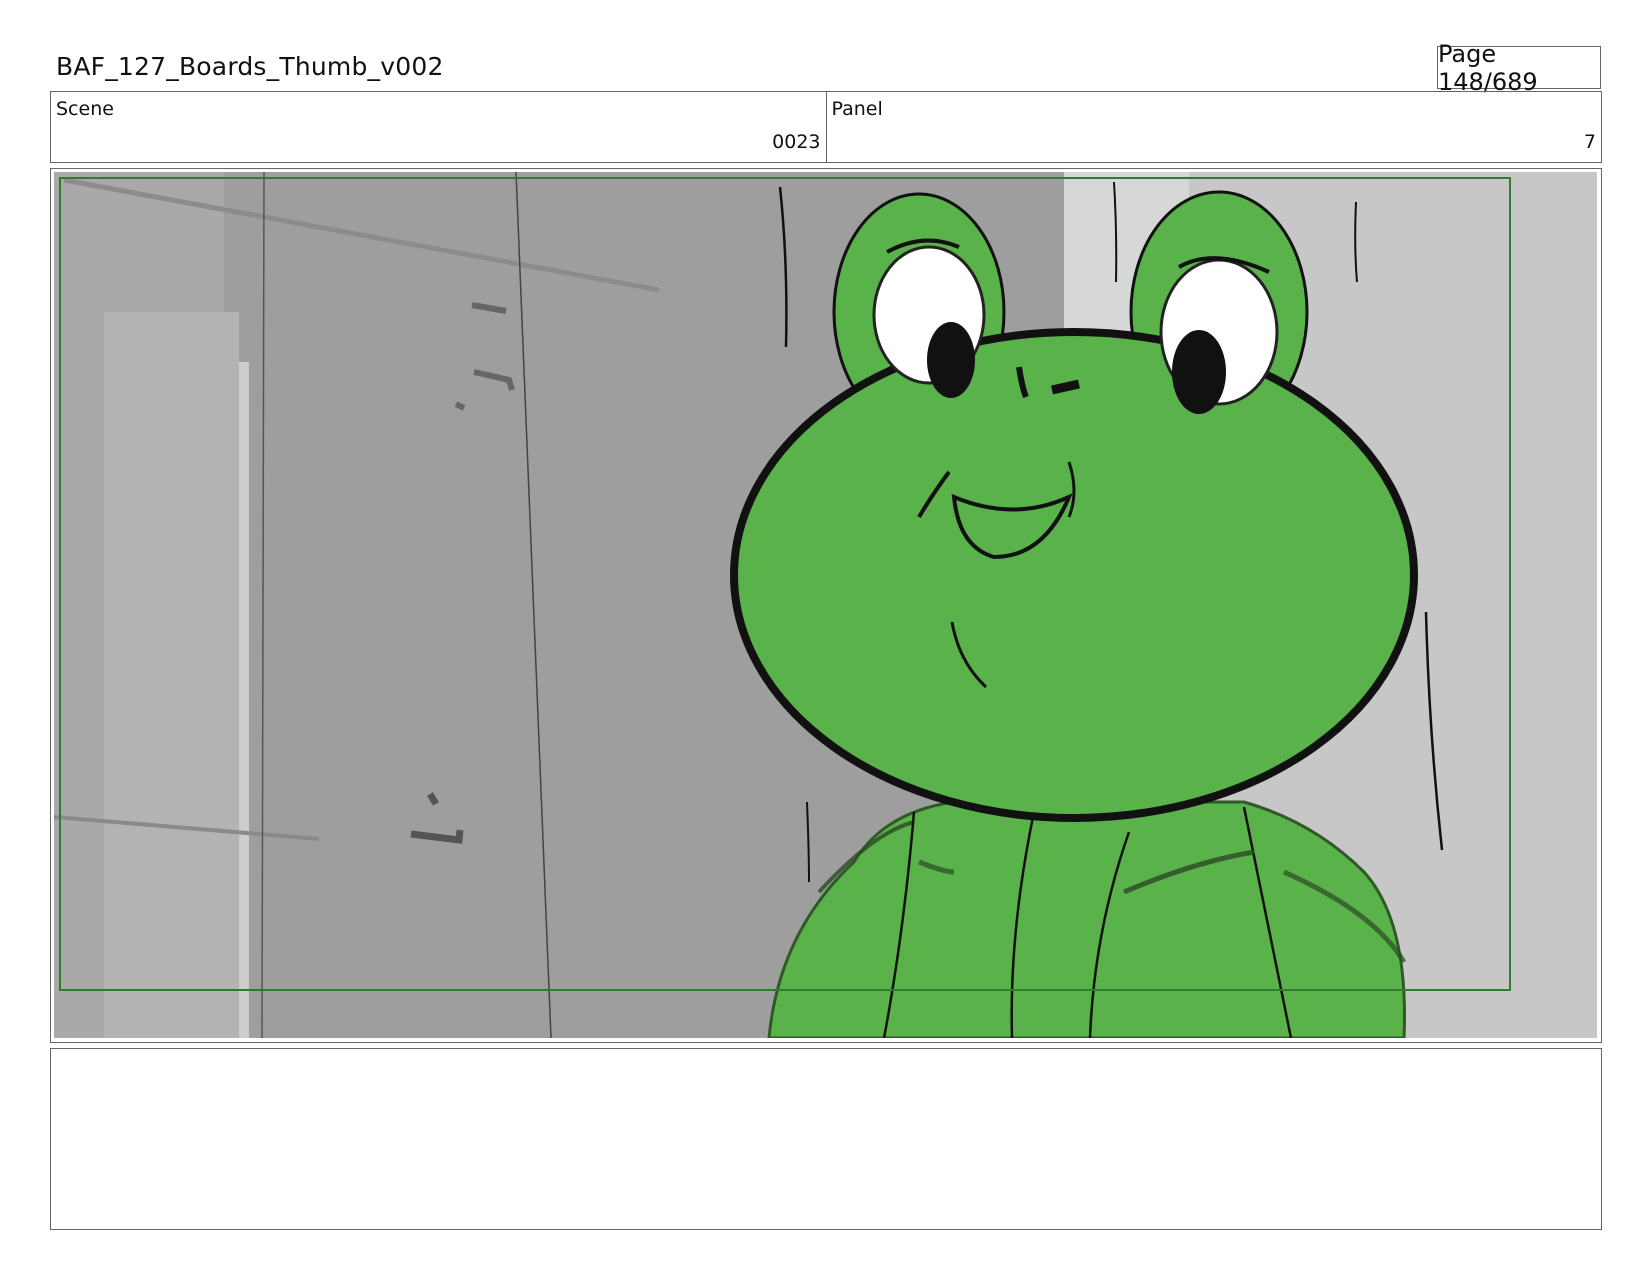 The height and width of the screenshot is (1275, 1650). I want to click on panel-label: Panel, so click(857, 109).